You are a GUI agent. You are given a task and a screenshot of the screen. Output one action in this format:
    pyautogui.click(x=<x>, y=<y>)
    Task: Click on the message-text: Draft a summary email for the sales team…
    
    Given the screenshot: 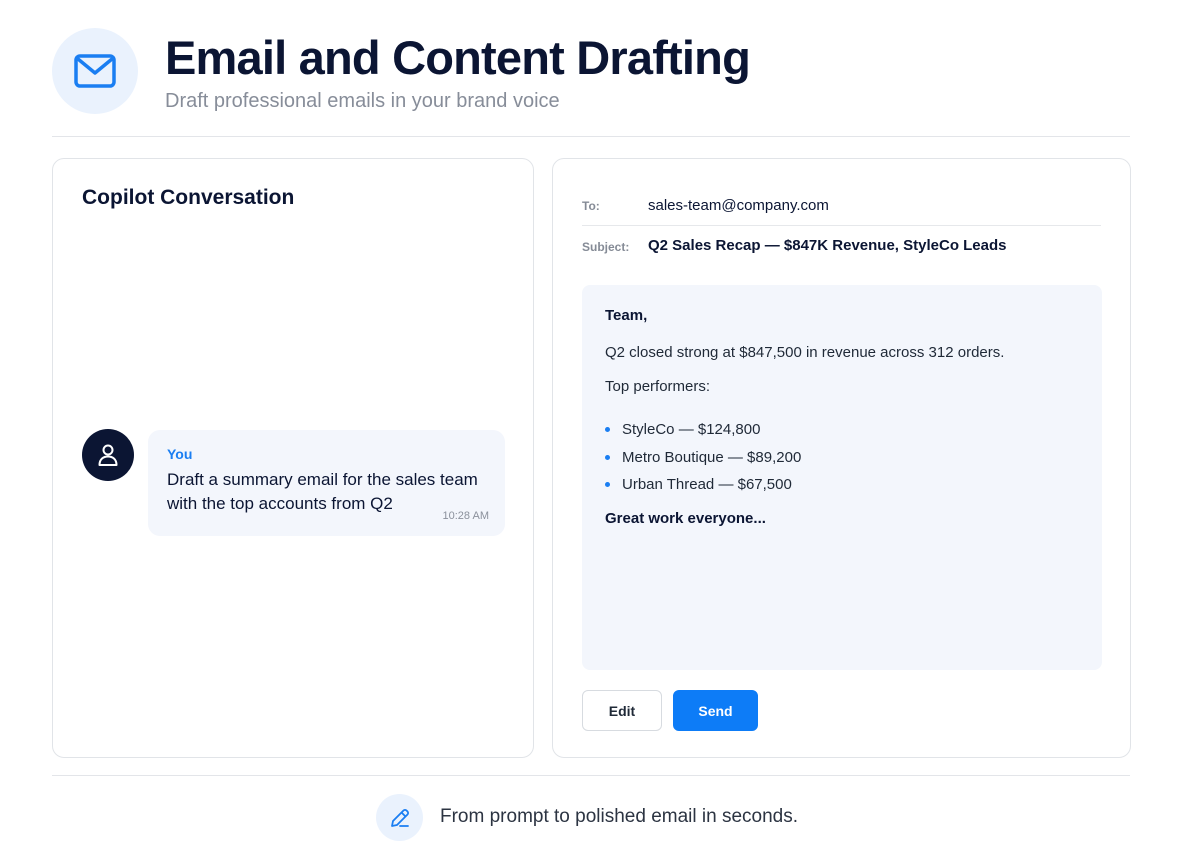 What is the action you would take?
    pyautogui.click(x=322, y=491)
    